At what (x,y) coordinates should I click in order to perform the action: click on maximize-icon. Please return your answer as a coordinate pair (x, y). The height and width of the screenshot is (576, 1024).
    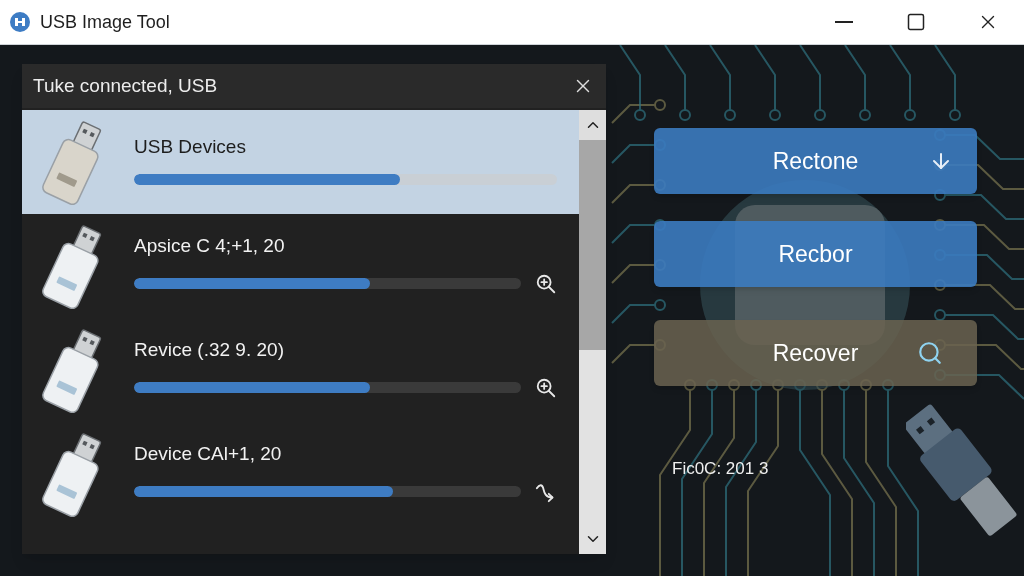
    Looking at the image, I should click on (916, 22).